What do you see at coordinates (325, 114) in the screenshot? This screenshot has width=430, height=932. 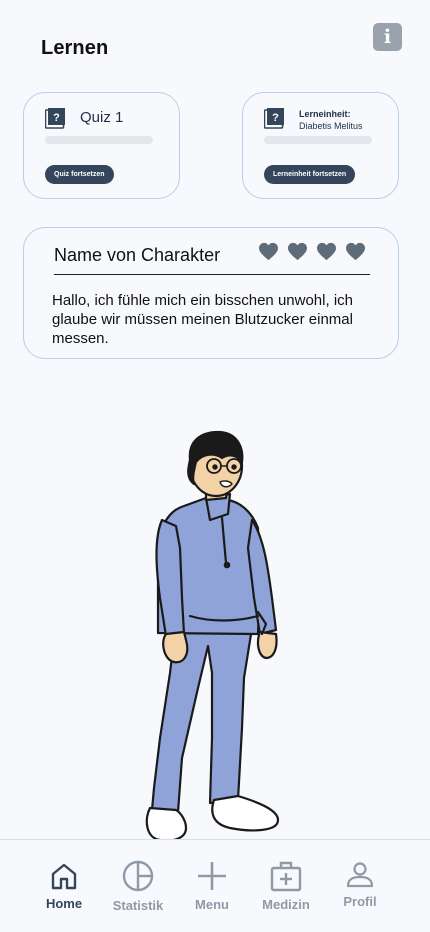 I see `lesson-title: Lerneinheit:` at bounding box center [325, 114].